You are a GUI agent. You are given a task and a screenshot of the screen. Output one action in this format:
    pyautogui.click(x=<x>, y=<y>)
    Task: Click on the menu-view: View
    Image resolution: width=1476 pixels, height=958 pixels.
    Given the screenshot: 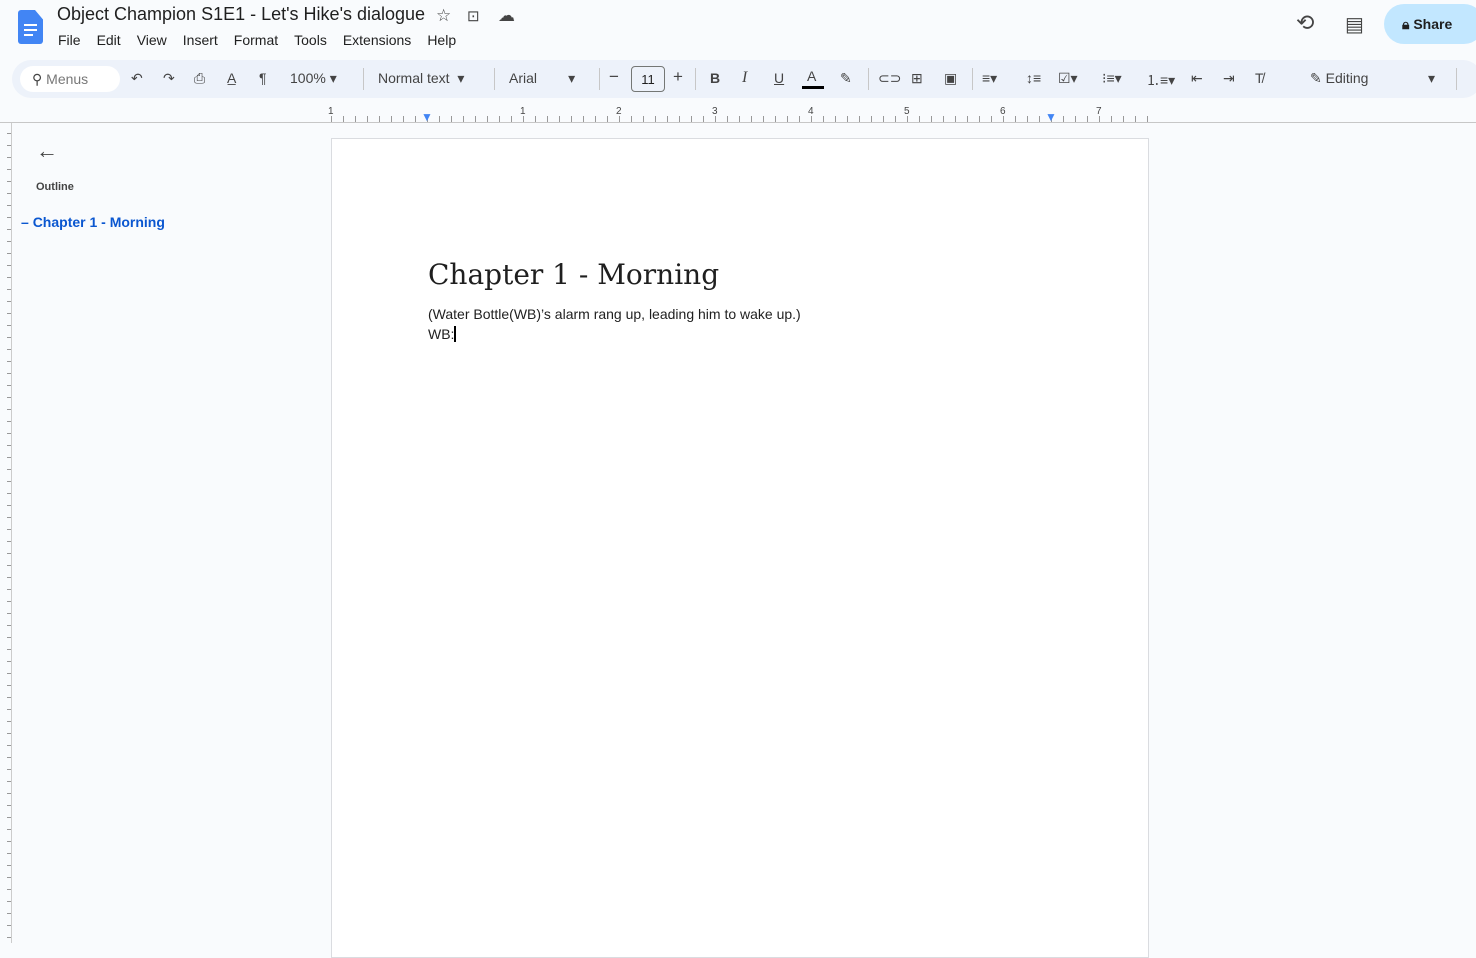 What is the action you would take?
    pyautogui.click(x=156, y=40)
    